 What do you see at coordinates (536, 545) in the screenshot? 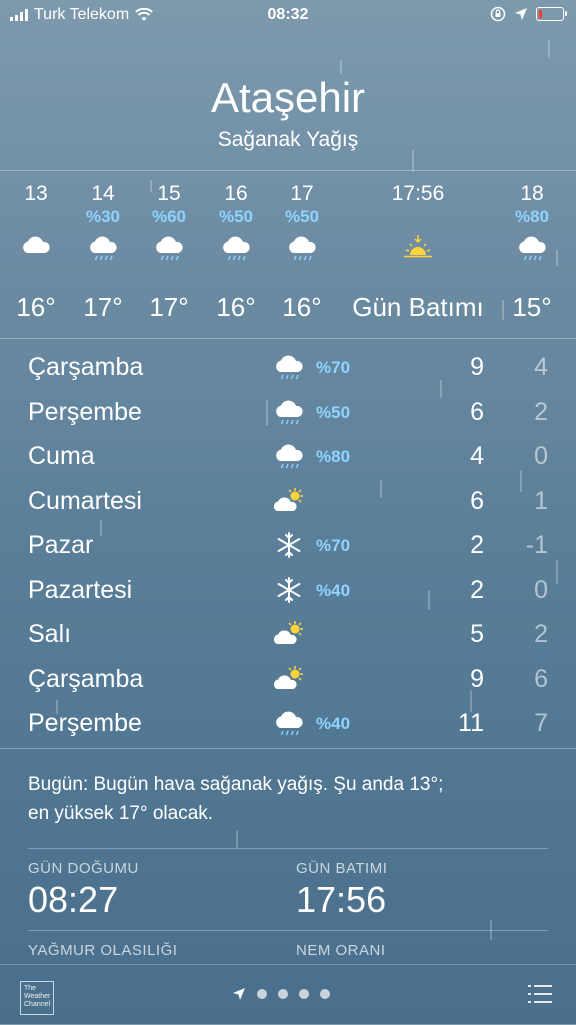
I see `low-temperature: -1` at bounding box center [536, 545].